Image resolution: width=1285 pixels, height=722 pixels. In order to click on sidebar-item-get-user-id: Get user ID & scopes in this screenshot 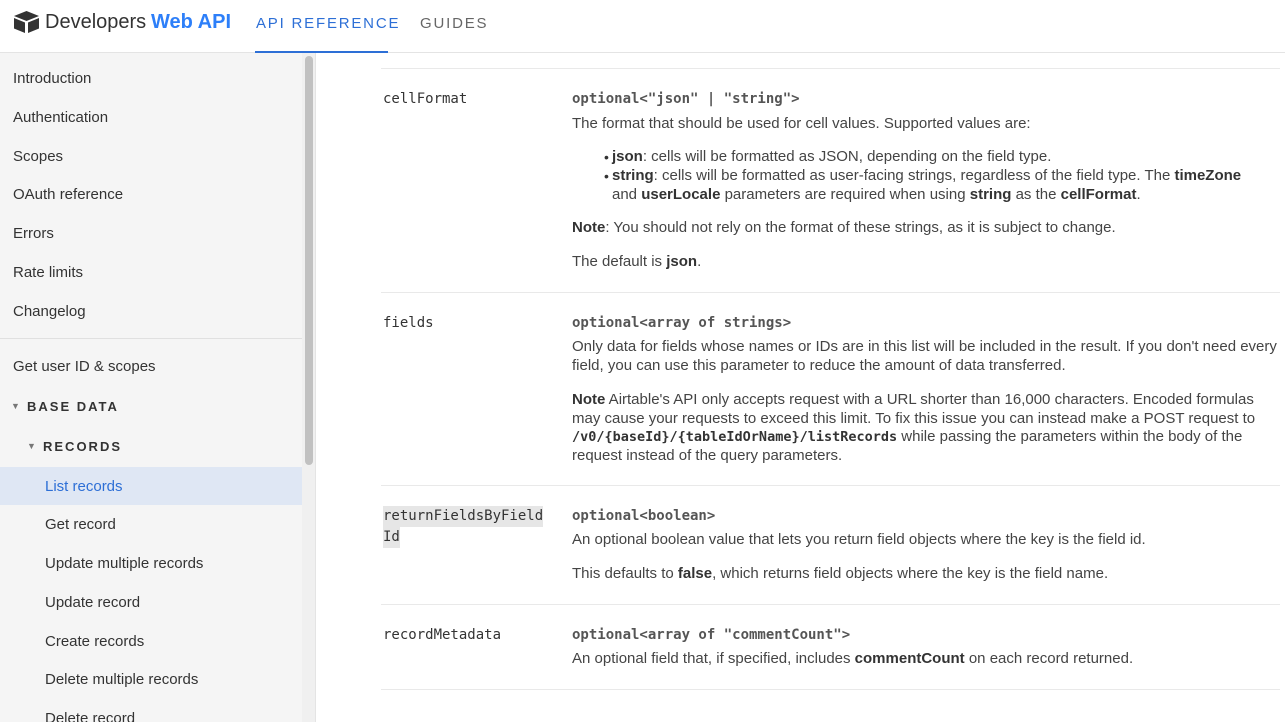, I will do `click(151, 370)`.